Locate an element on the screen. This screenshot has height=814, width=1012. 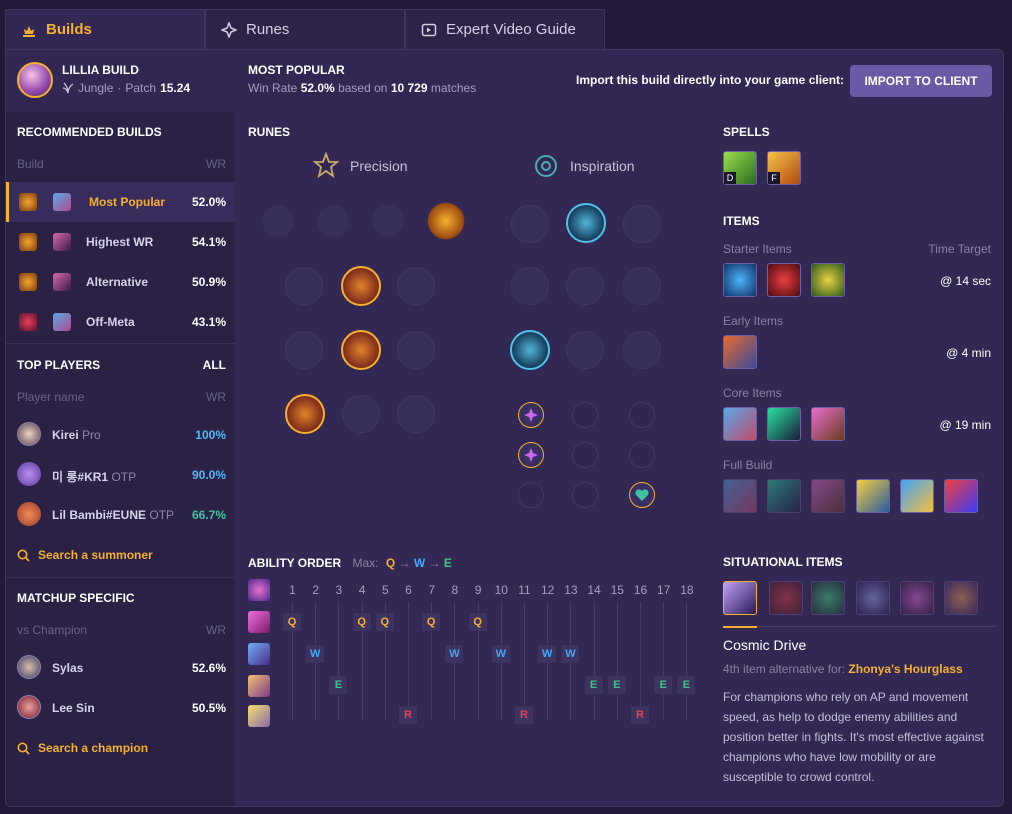
situational-item-name: Cosmic Drive is located at coordinates (765, 645).